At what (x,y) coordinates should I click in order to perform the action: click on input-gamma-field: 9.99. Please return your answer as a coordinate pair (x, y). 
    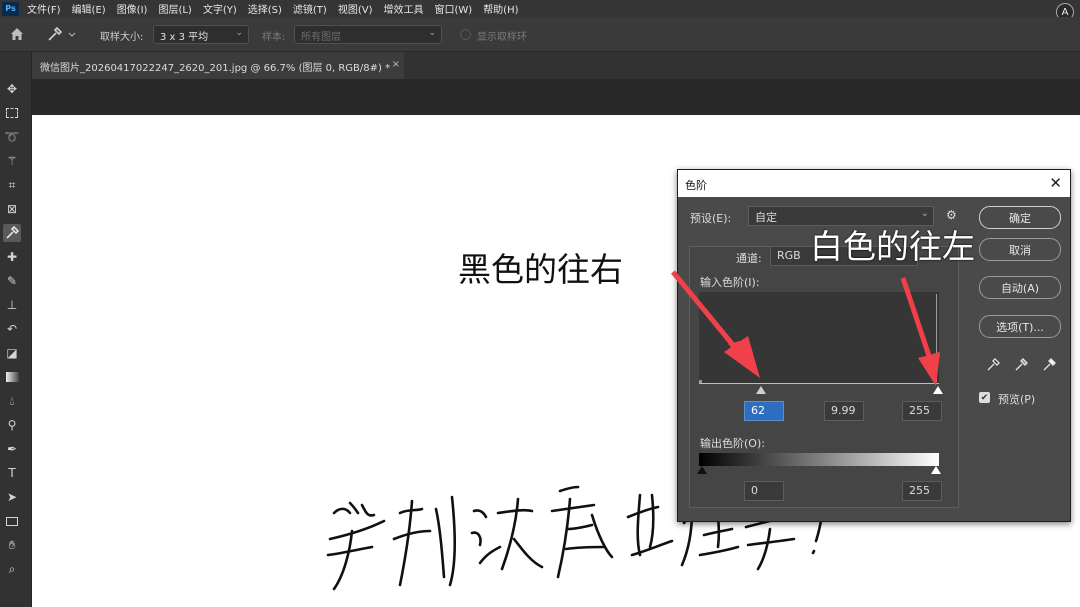
    Looking at the image, I should click on (844, 411).